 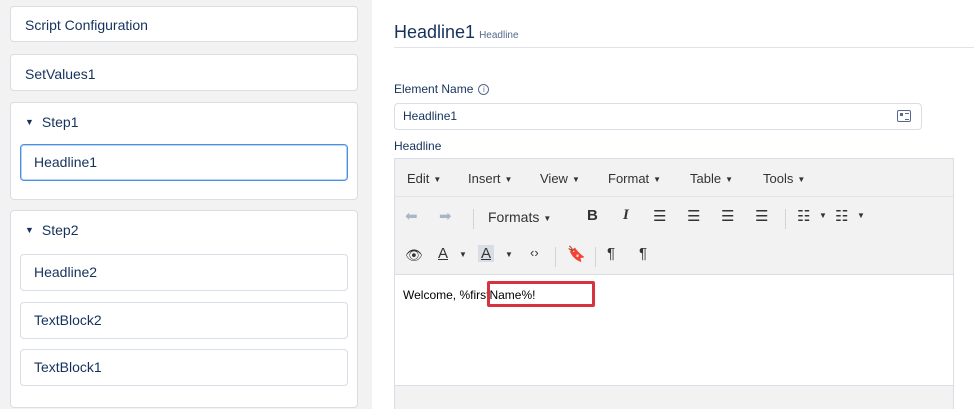 What do you see at coordinates (727, 216) in the screenshot?
I see `align-right-icon: ☰` at bounding box center [727, 216].